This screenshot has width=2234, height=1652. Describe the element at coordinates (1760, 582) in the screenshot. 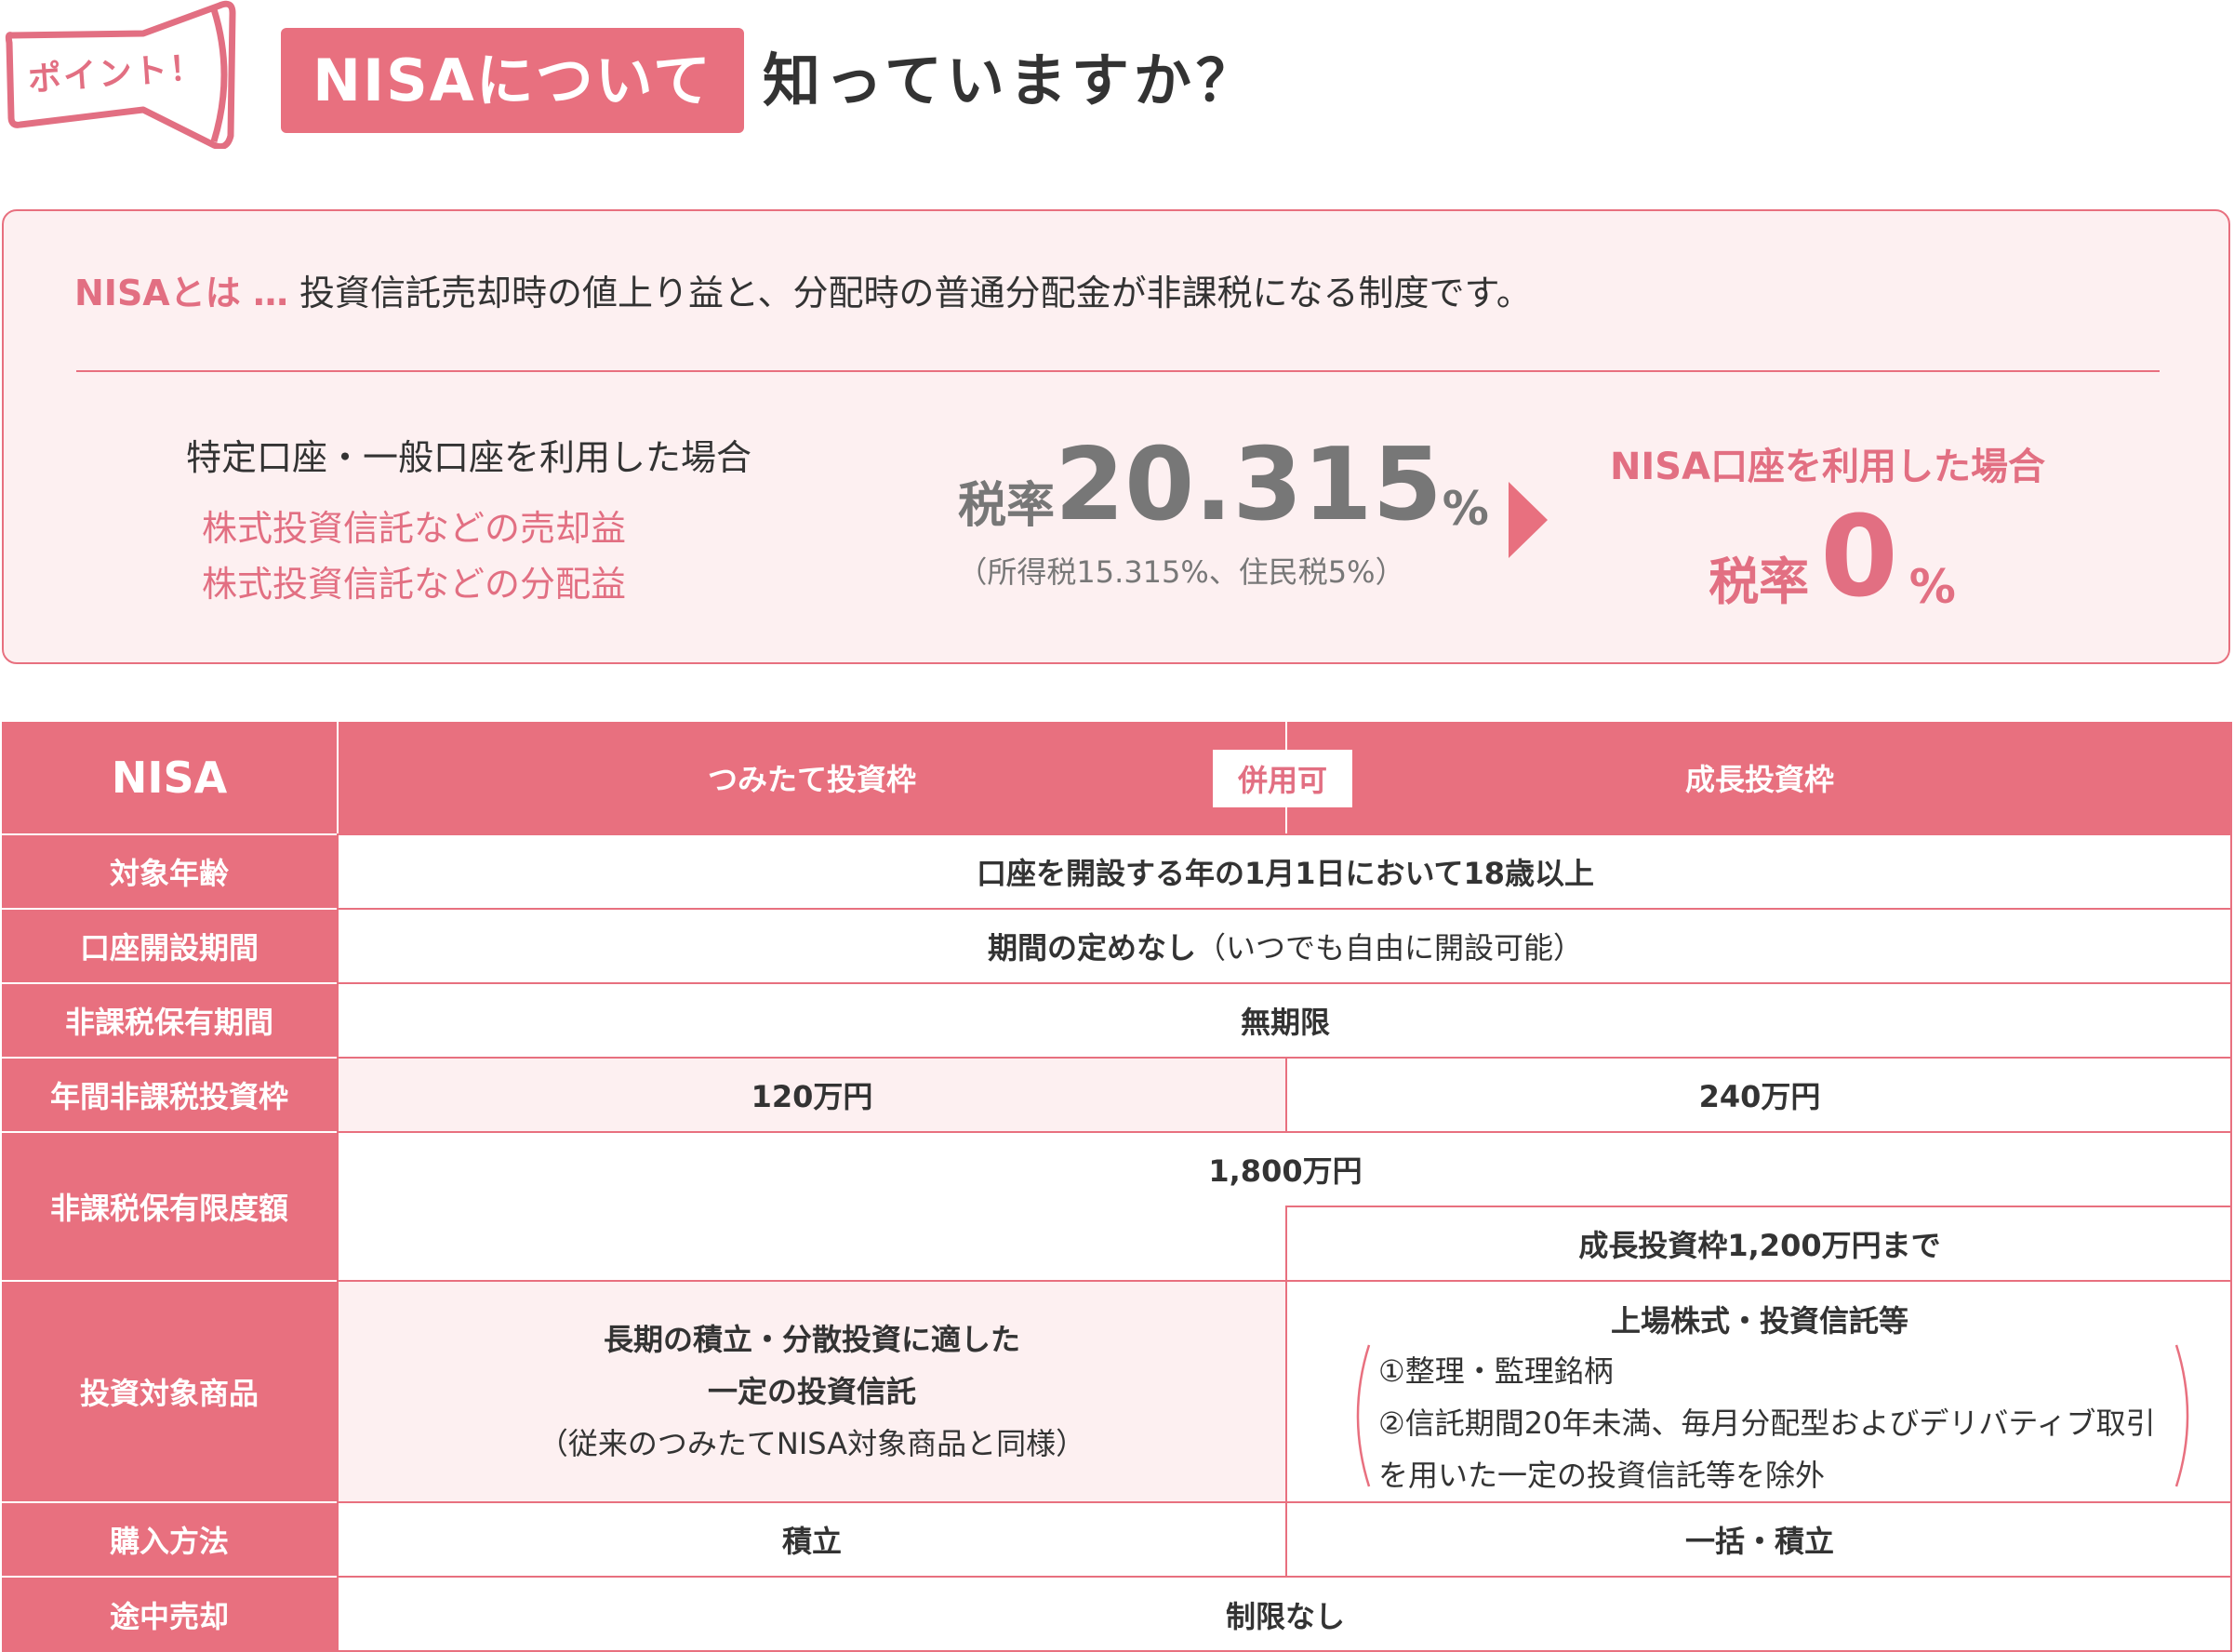

I see `nisa-tax-rate-label: 税率` at that location.